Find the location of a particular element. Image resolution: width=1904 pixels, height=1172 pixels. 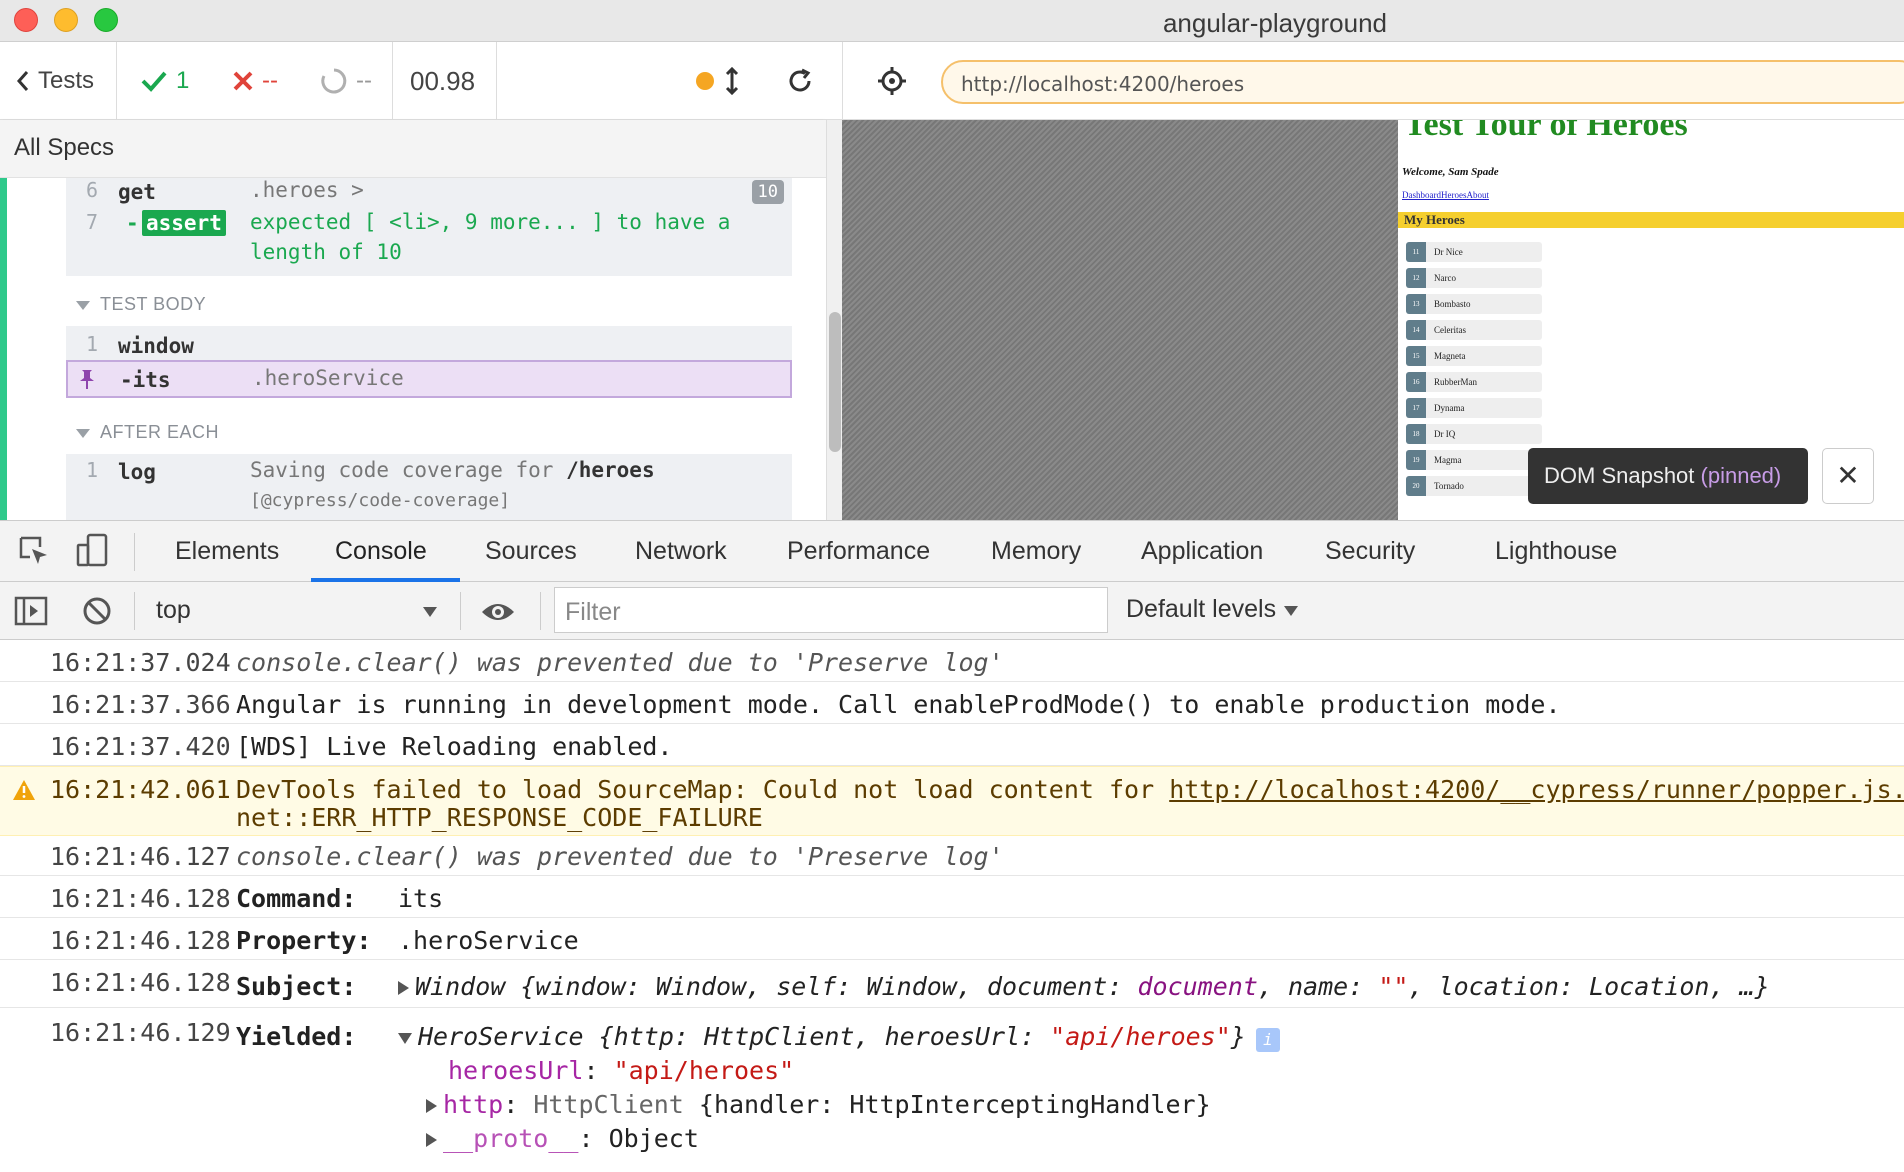

all-specs-header: All Specs is located at coordinates (413, 149).